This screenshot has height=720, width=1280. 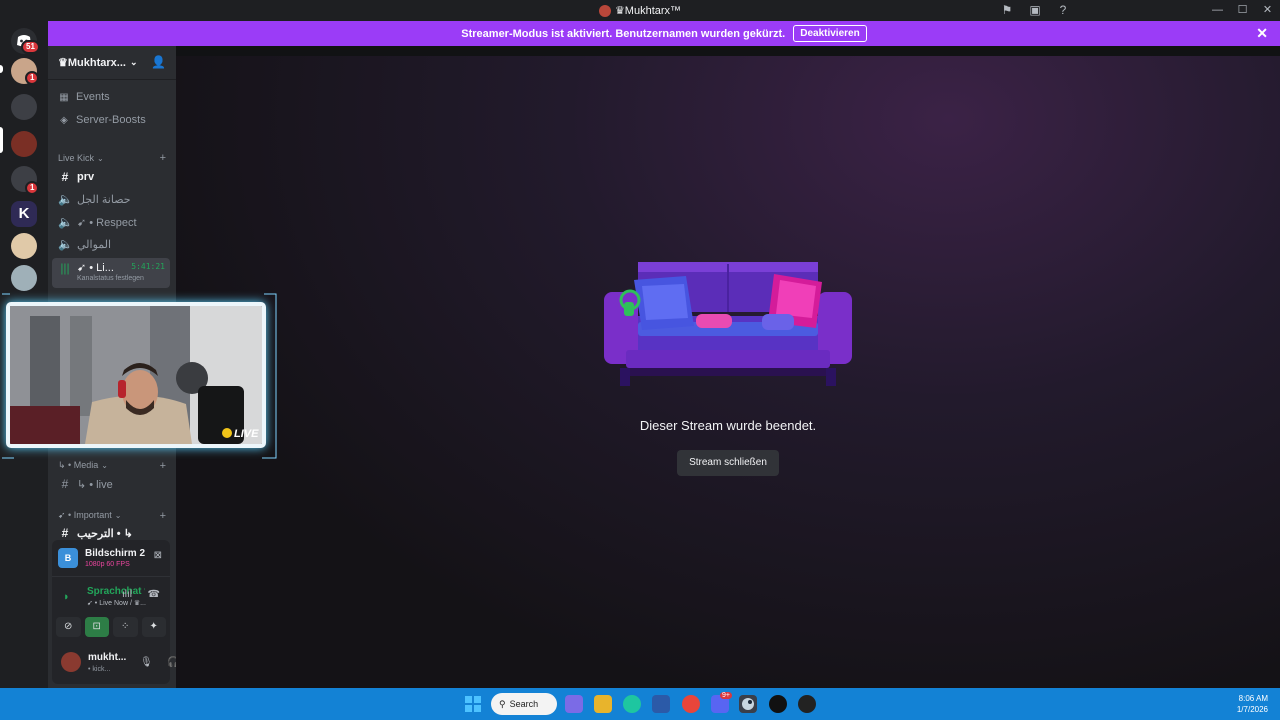 I want to click on stop-stream-icon: ⊠, so click(x=158, y=555).